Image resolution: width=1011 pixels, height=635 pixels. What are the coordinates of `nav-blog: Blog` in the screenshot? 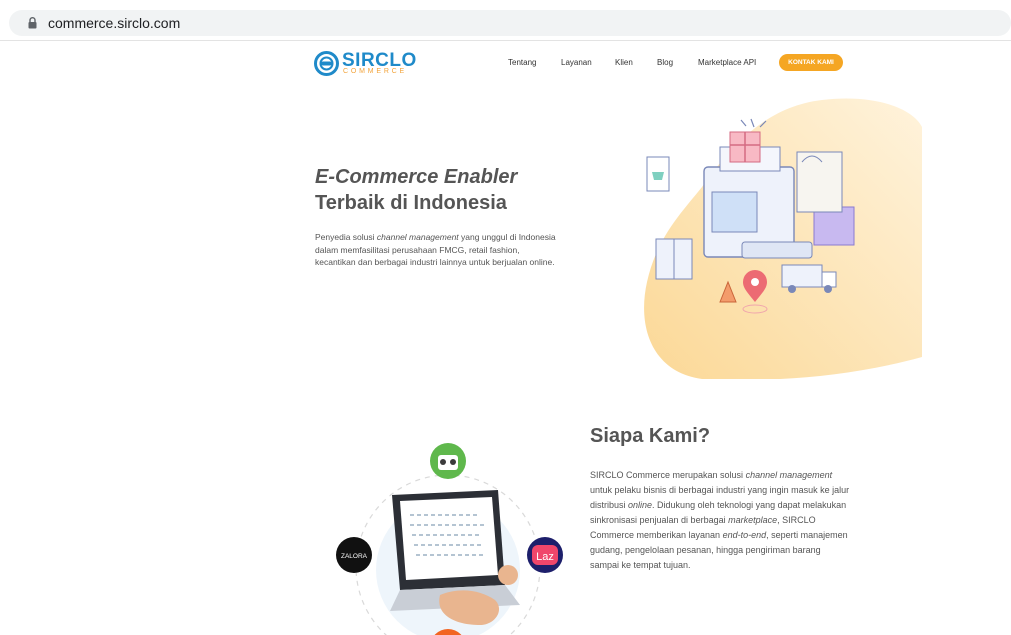 It's located at (665, 62).